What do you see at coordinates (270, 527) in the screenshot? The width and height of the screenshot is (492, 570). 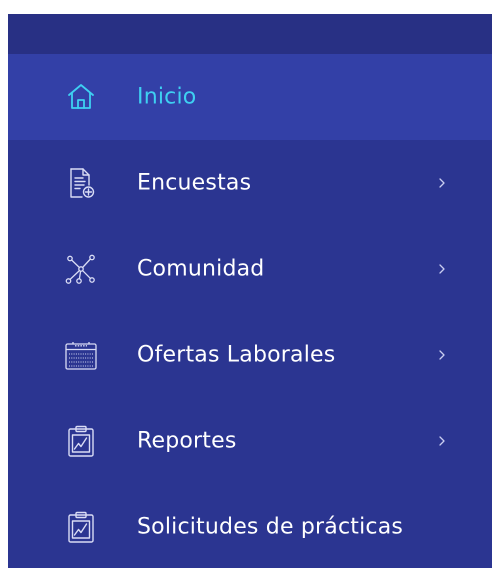 I see `sidebar-item-label: Solicitudes de prácticas` at bounding box center [270, 527].